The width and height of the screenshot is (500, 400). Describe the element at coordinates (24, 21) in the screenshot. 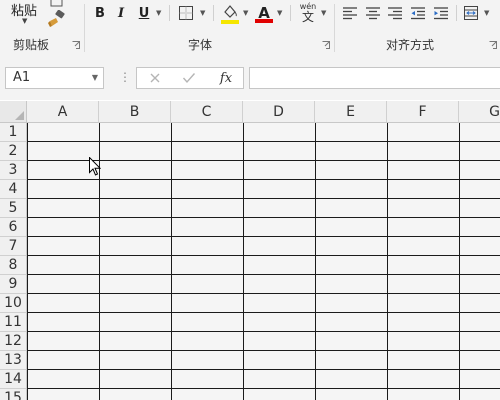

I see `paste-dropdown-icon: ▼` at that location.